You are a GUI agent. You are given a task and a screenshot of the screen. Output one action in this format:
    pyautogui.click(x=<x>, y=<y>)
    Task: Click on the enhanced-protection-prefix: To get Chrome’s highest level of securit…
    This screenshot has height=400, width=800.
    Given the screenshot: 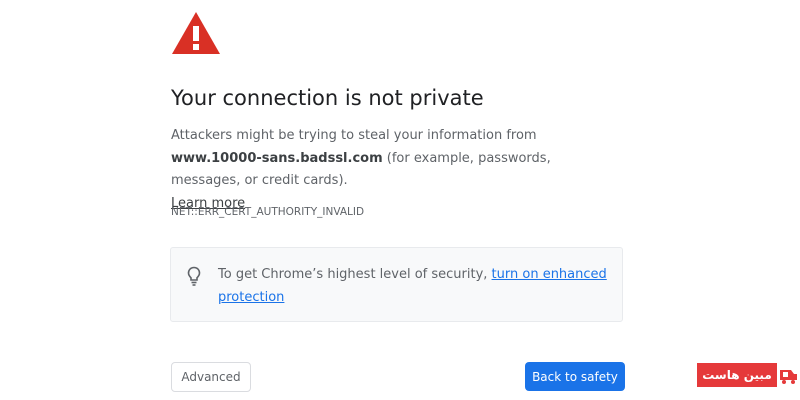 What is the action you would take?
    pyautogui.click(x=355, y=274)
    